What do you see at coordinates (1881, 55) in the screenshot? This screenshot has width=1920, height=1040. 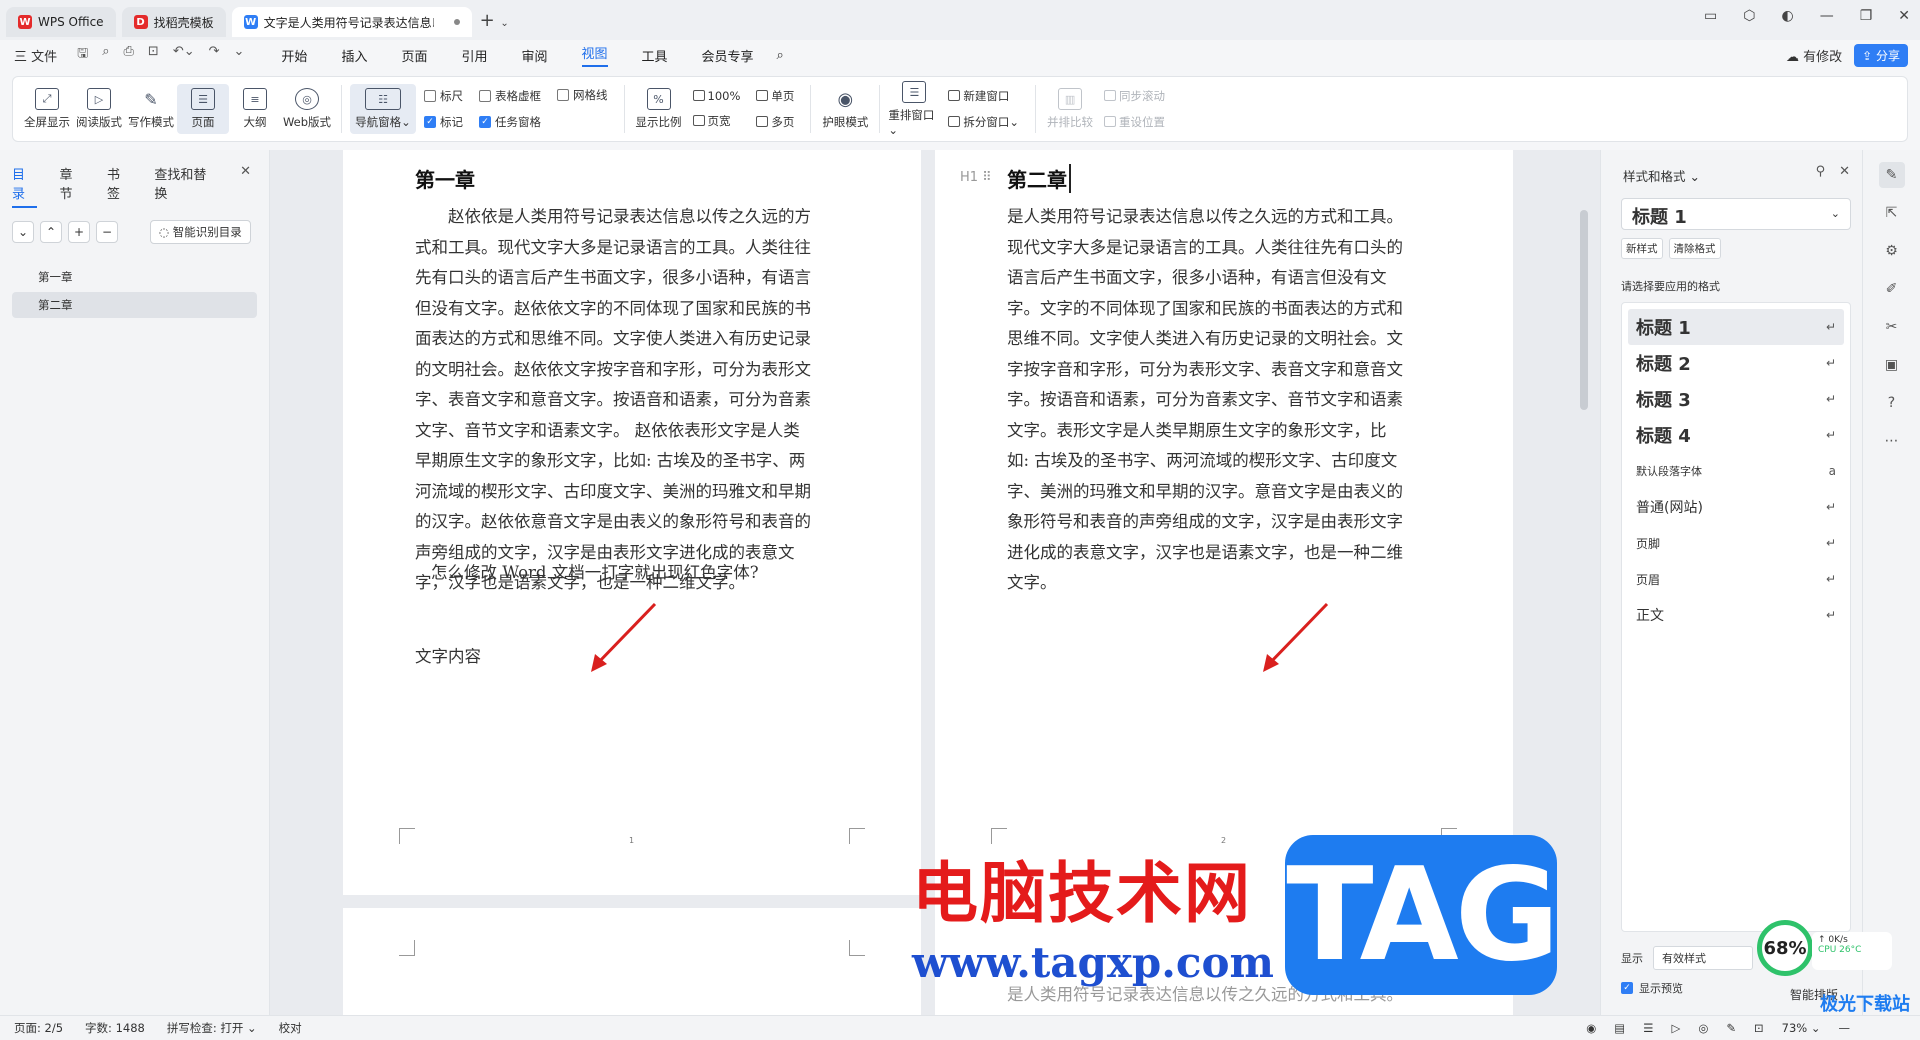 I see `share-button: ⇪ 分享` at bounding box center [1881, 55].